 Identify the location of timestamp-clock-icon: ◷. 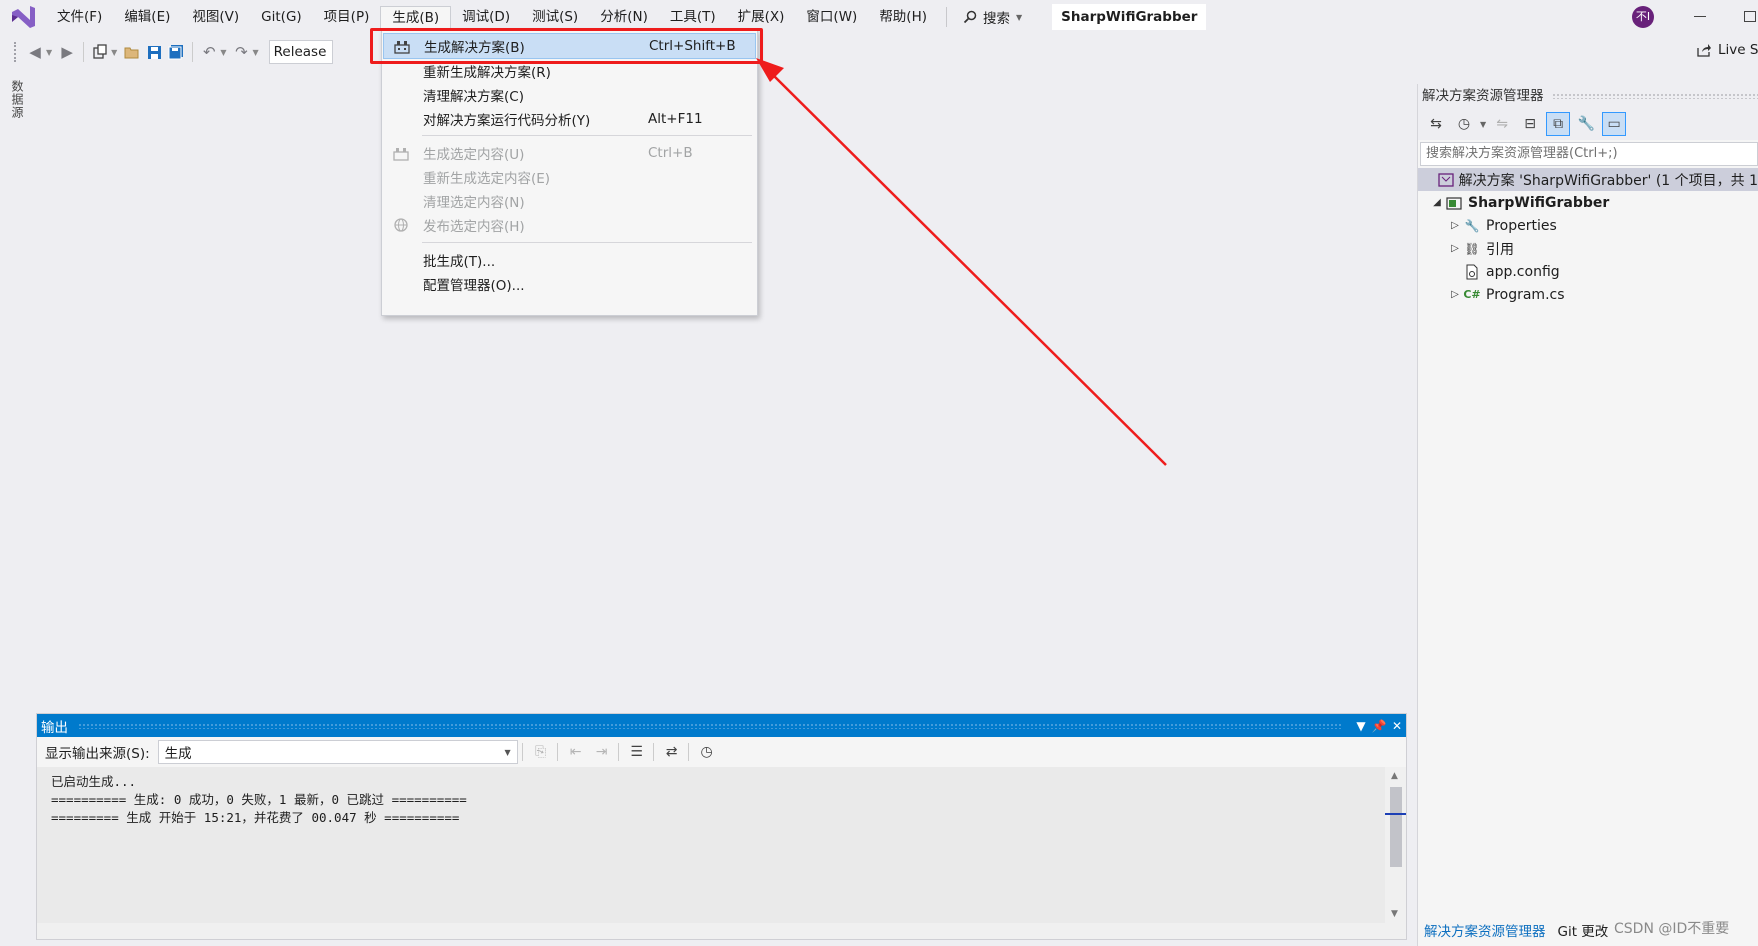
(707, 752).